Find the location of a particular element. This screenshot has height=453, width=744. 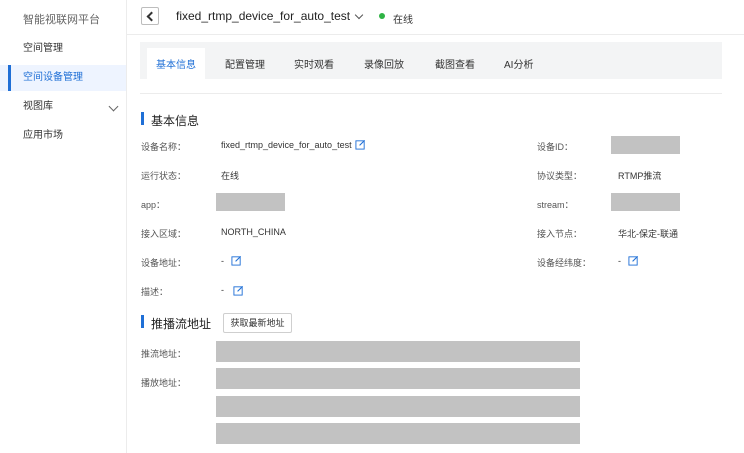

push-address-redacted is located at coordinates (398, 351).